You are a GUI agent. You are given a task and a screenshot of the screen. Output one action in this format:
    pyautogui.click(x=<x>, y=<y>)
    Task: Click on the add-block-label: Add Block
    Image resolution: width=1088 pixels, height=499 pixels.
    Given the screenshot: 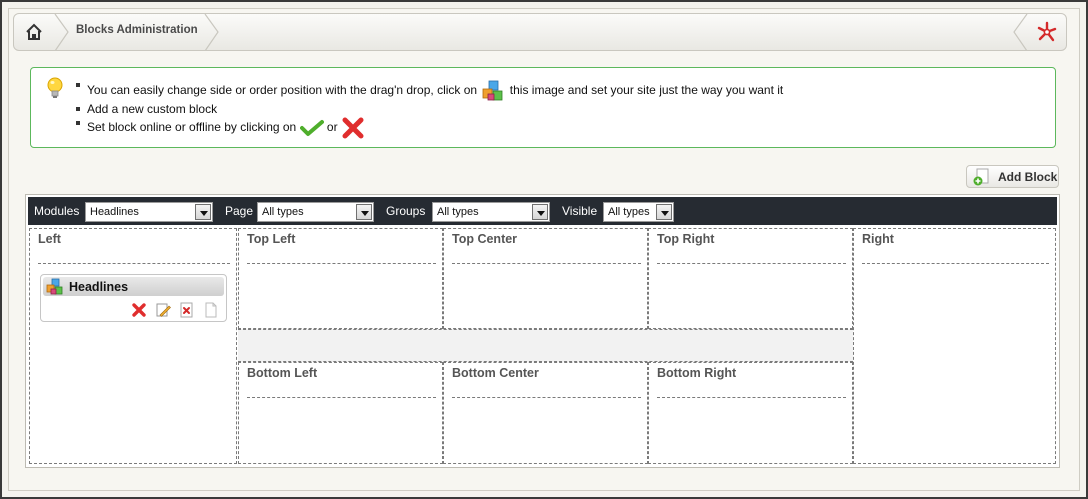 What is the action you would take?
    pyautogui.click(x=1028, y=176)
    